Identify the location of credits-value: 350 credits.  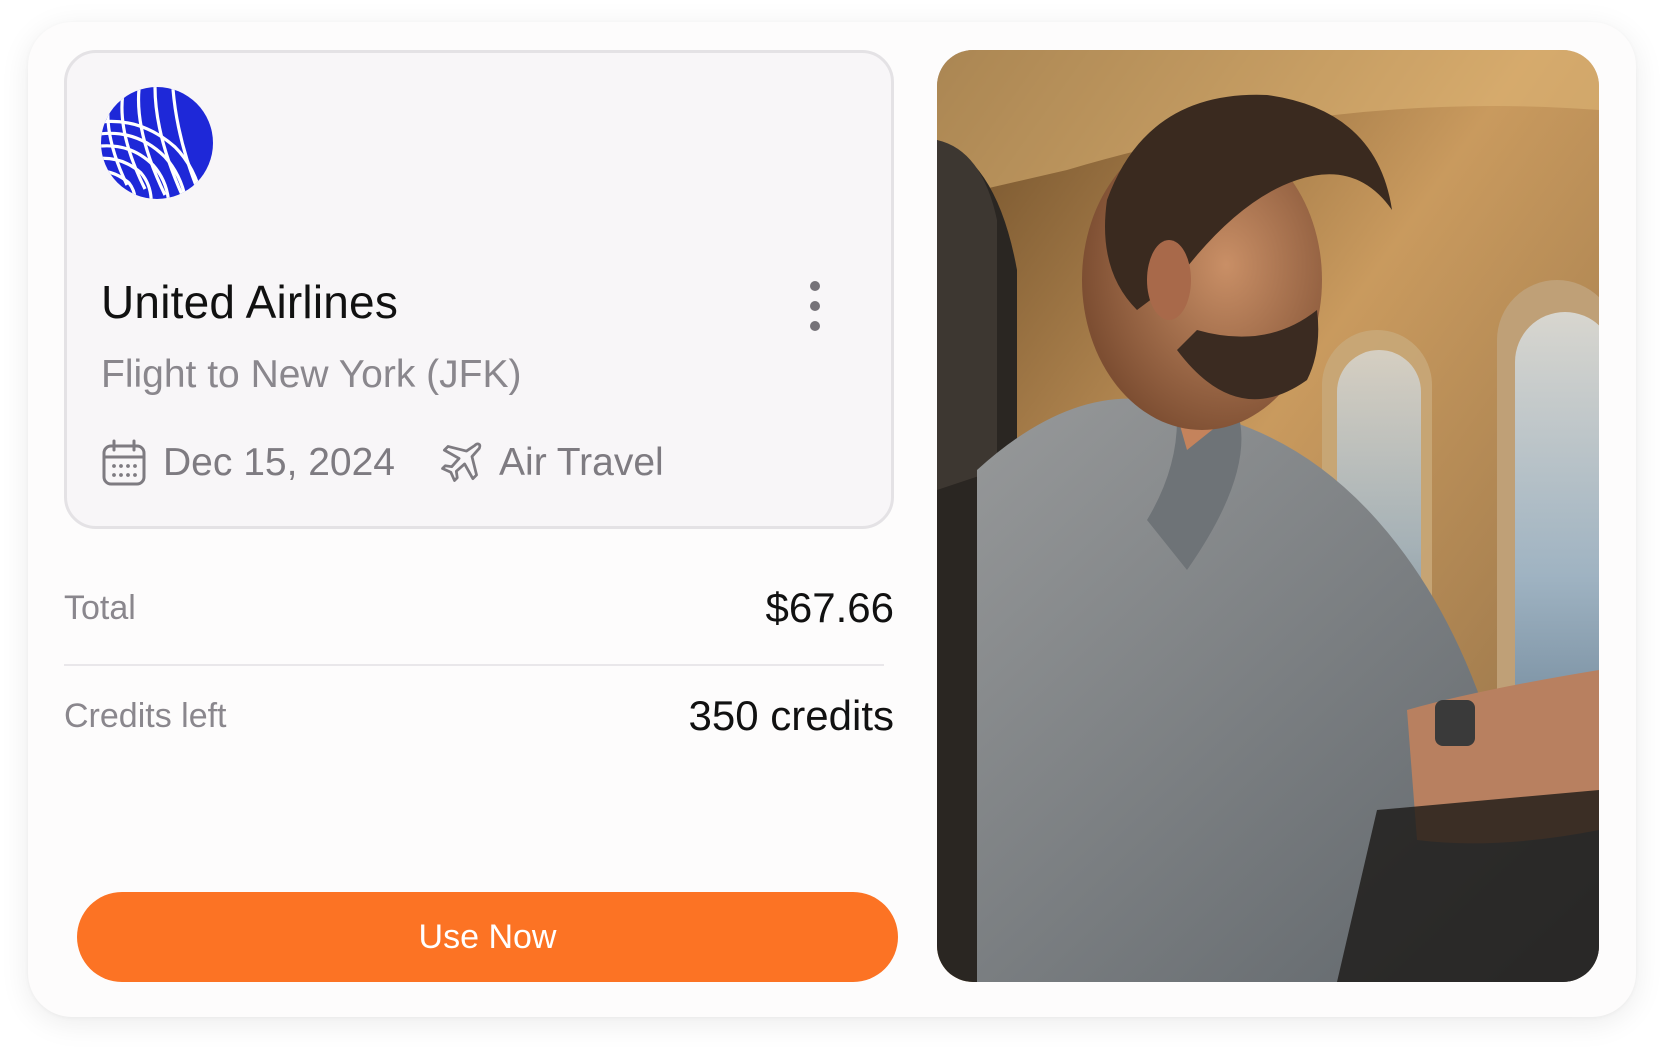
(791, 715).